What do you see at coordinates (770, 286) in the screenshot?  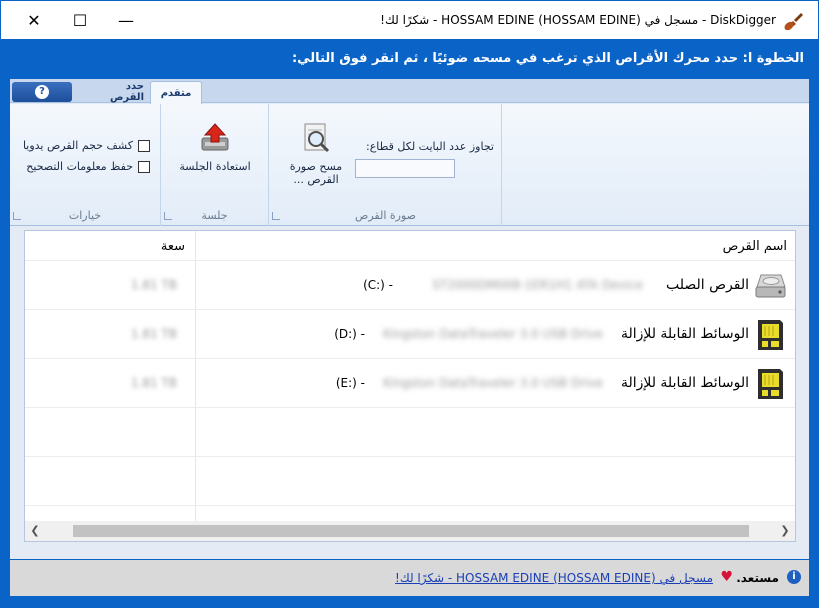 I see `hard-drive-icon` at bounding box center [770, 286].